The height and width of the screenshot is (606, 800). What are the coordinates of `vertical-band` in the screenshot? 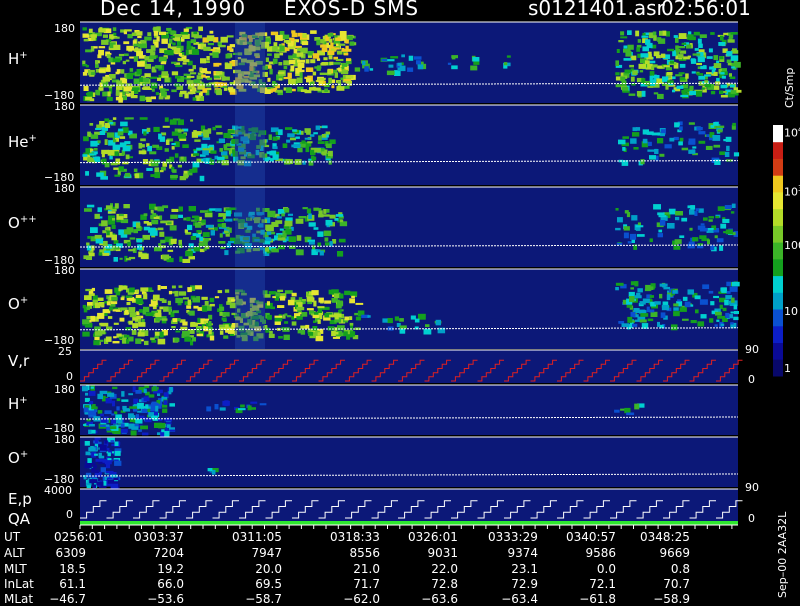 It's located at (250, 145).